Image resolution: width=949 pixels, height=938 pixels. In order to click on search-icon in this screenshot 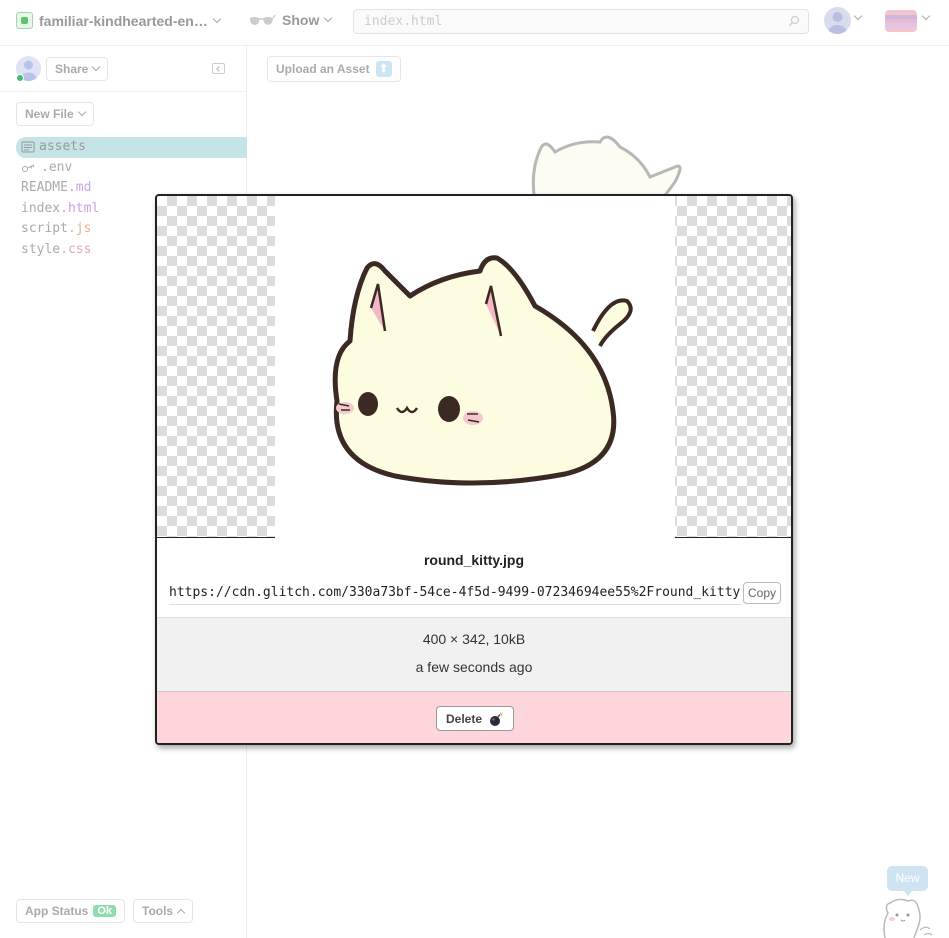, I will do `click(794, 20)`.